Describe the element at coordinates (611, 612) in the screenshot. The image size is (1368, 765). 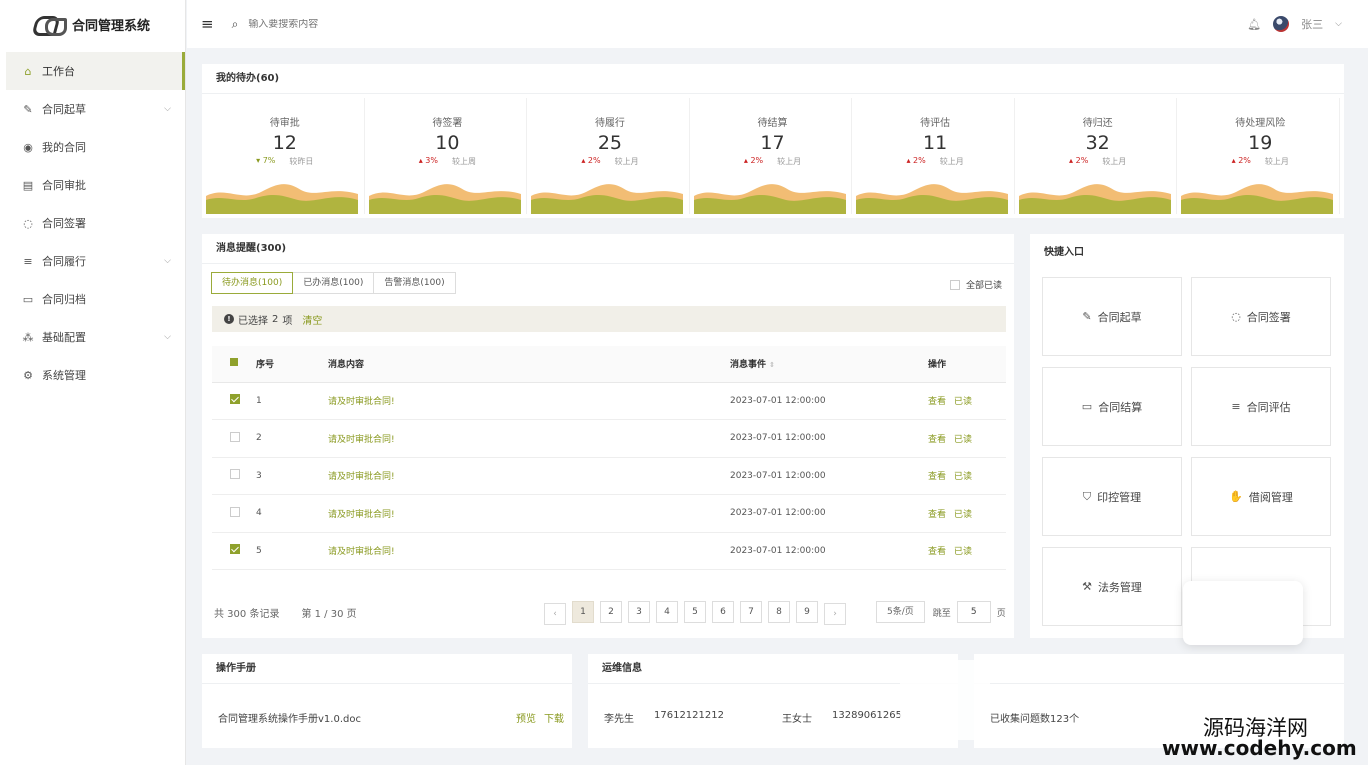
I see `page-button: 2` at that location.